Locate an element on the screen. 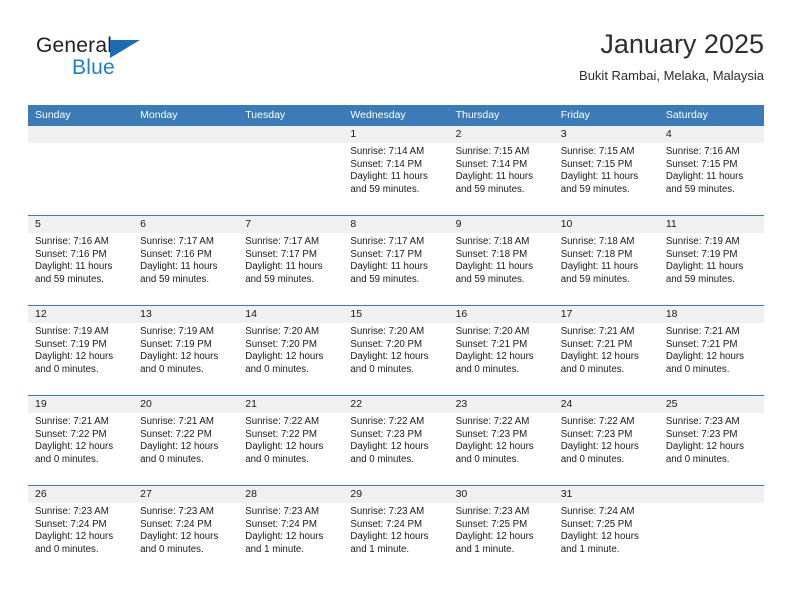  day-number: 30 is located at coordinates (501, 494).